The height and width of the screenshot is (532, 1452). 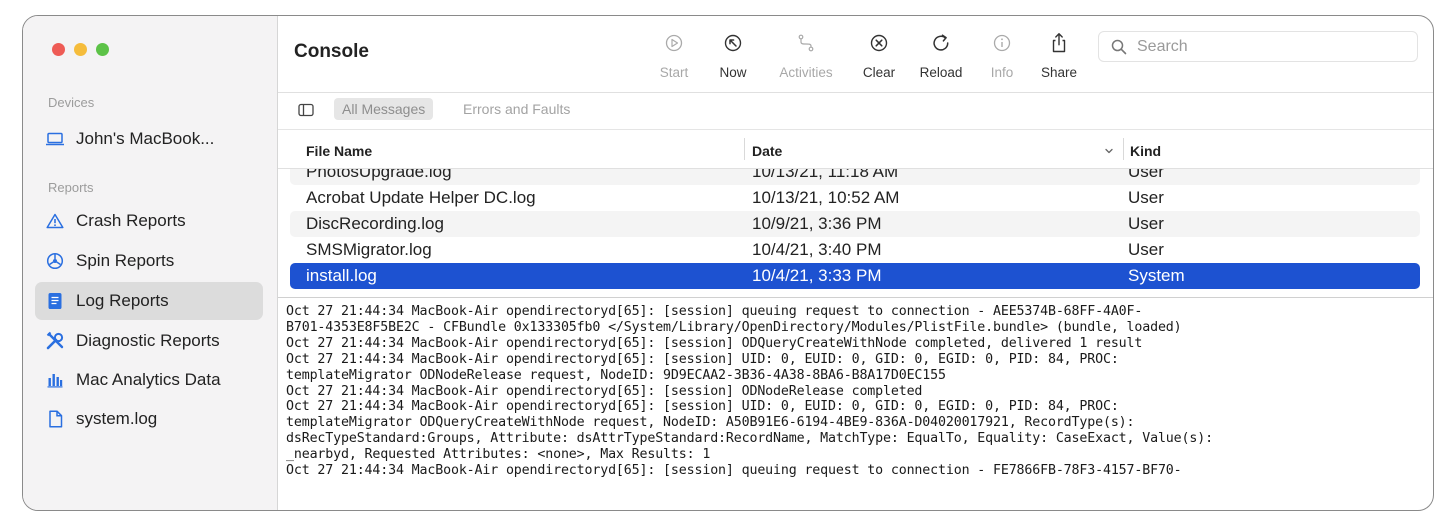 What do you see at coordinates (879, 43) in the screenshot?
I see `clear-icon` at bounding box center [879, 43].